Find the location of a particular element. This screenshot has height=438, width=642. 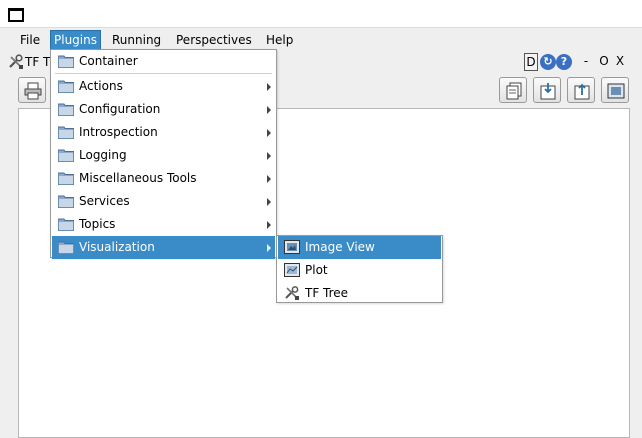

image-button is located at coordinates (615, 90).